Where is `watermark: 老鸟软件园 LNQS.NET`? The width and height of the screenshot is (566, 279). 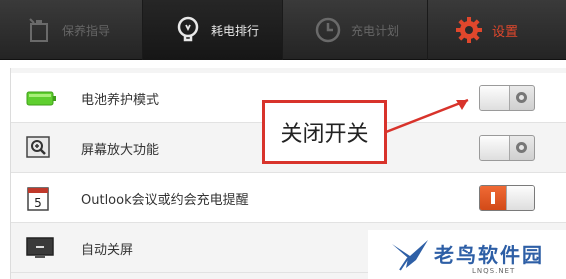 watermark: 老鸟软件园 LNQS.NET is located at coordinates (467, 254).